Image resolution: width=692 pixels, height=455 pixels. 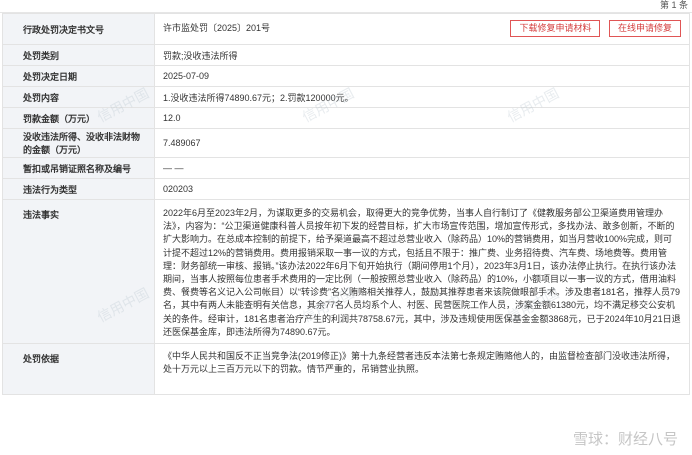 What do you see at coordinates (555, 28) in the screenshot?
I see `download-repair-materials-button: 下载修复申请材料` at bounding box center [555, 28].